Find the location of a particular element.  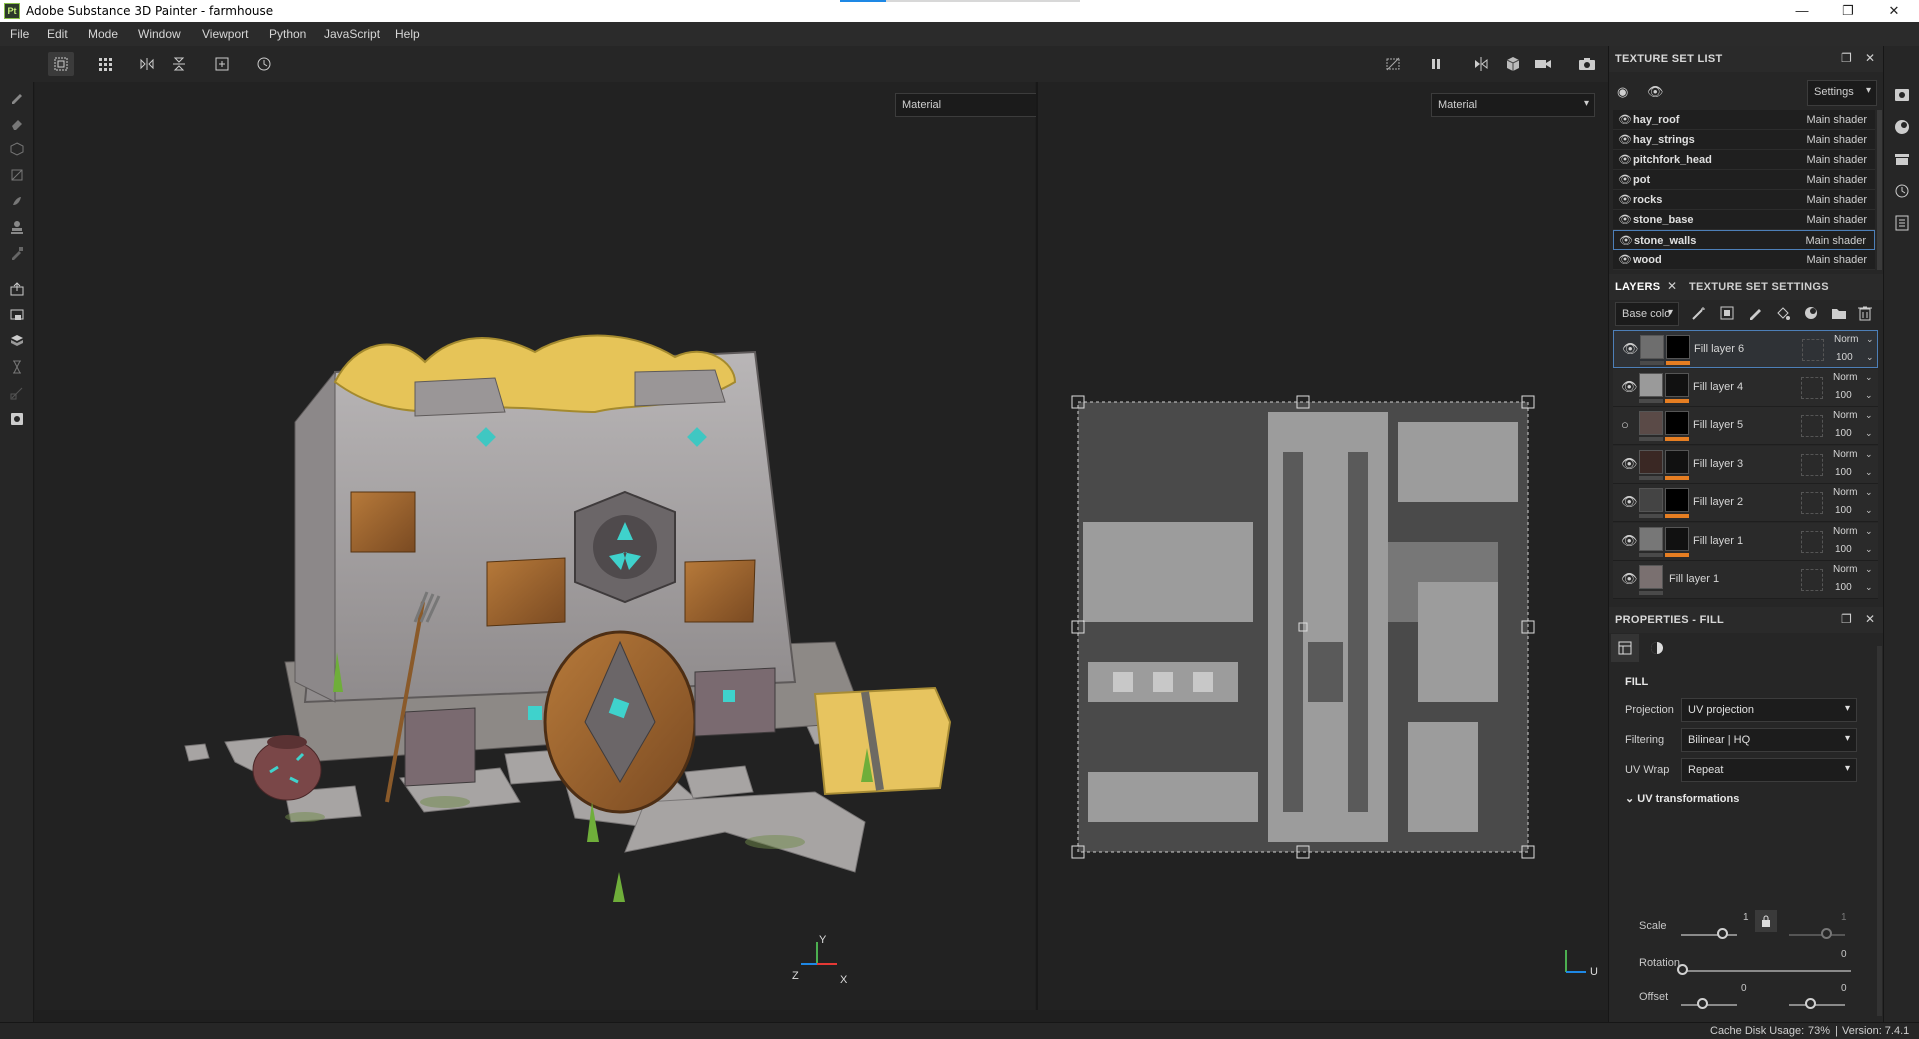

layer-row: 👁 Fill layer 6 Norm ⌄ 100 ⌄ is located at coordinates (1745, 349).